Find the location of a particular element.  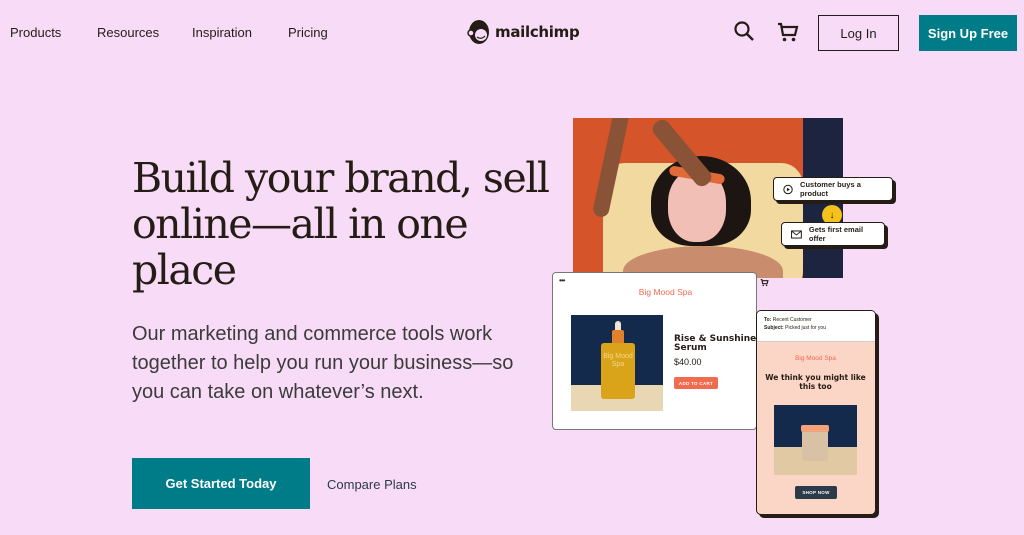

freddie-chimp-icon is located at coordinates (478, 32).